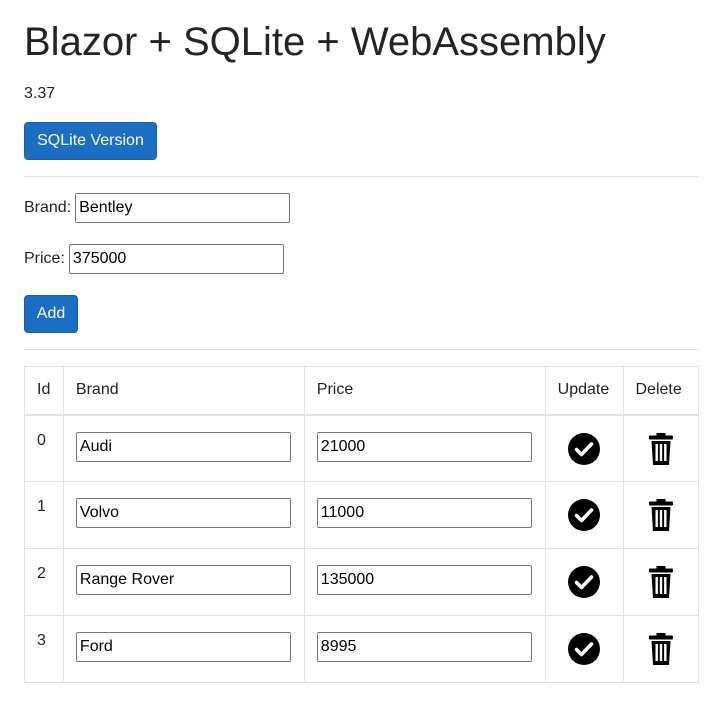 The image size is (723, 712). I want to click on header-delete: Delete, so click(660, 391).